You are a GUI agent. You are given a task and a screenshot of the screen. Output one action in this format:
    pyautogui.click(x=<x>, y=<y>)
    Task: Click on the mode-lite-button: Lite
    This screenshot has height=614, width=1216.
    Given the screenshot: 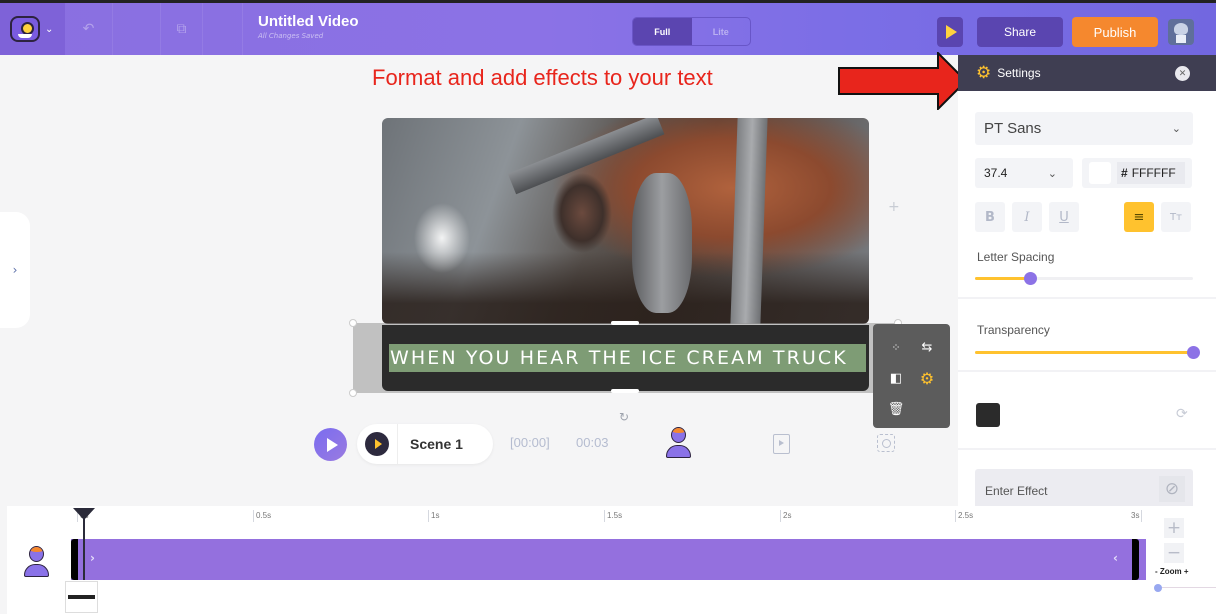 What is the action you would take?
    pyautogui.click(x=721, y=31)
    